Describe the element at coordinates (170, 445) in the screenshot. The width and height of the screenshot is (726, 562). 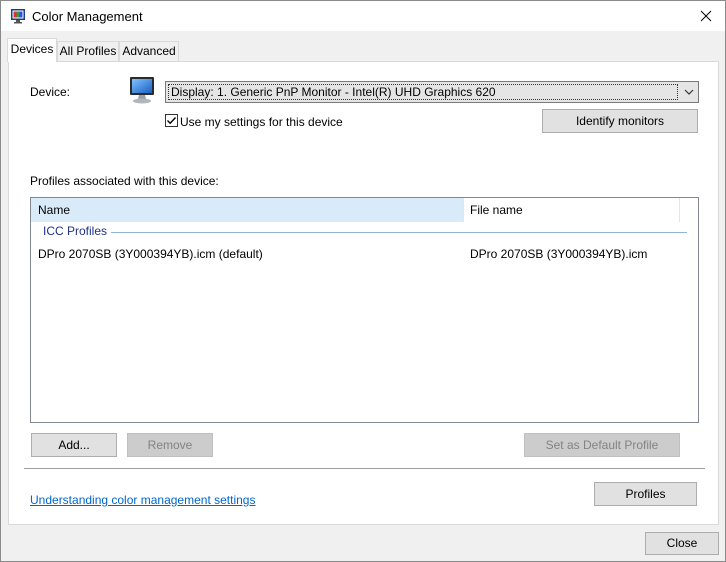
I see `remove-button: Remove` at that location.